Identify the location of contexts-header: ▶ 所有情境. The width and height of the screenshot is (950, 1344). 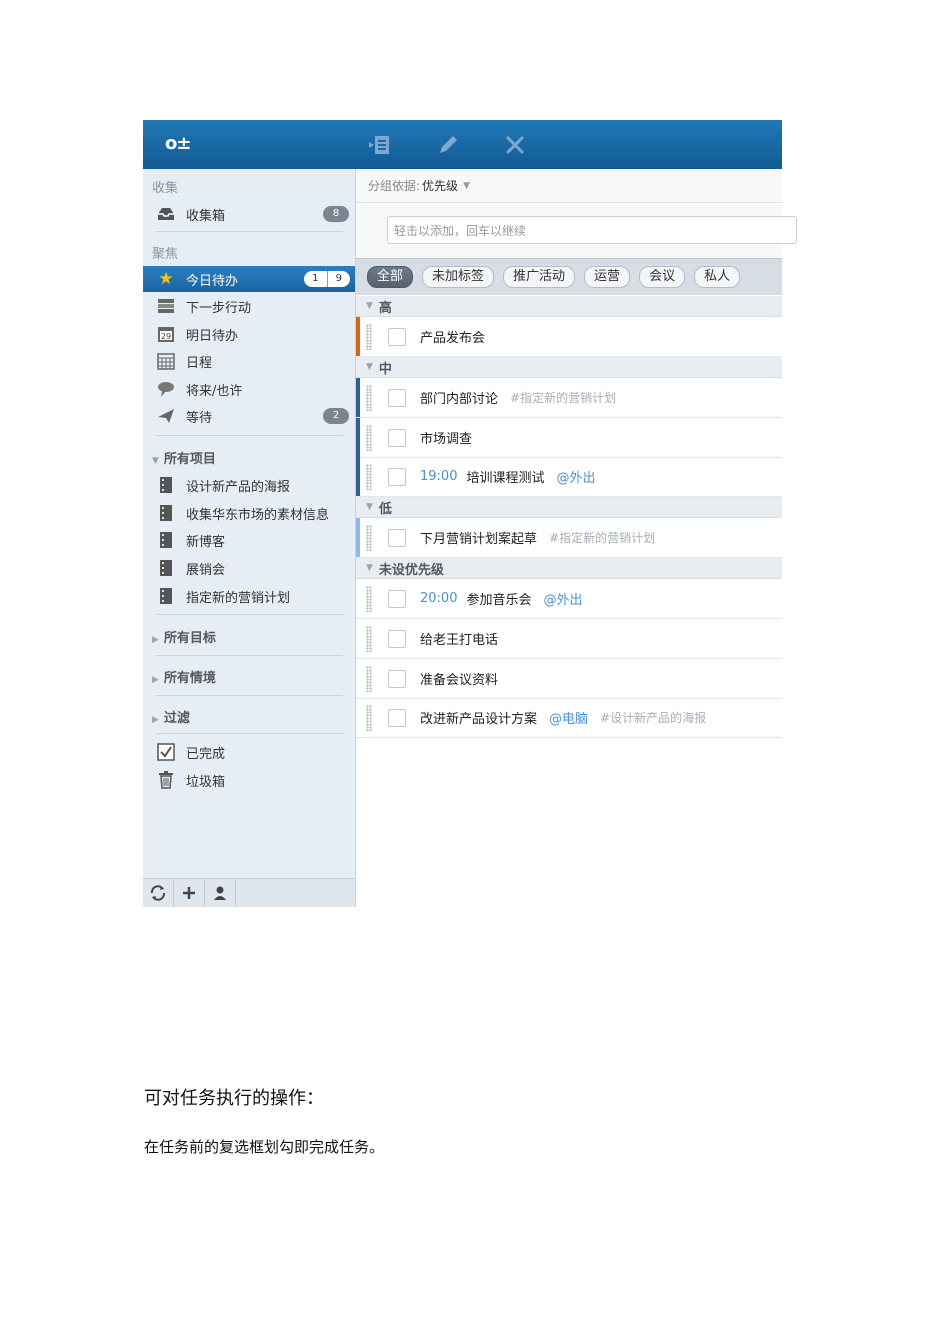
(184, 676).